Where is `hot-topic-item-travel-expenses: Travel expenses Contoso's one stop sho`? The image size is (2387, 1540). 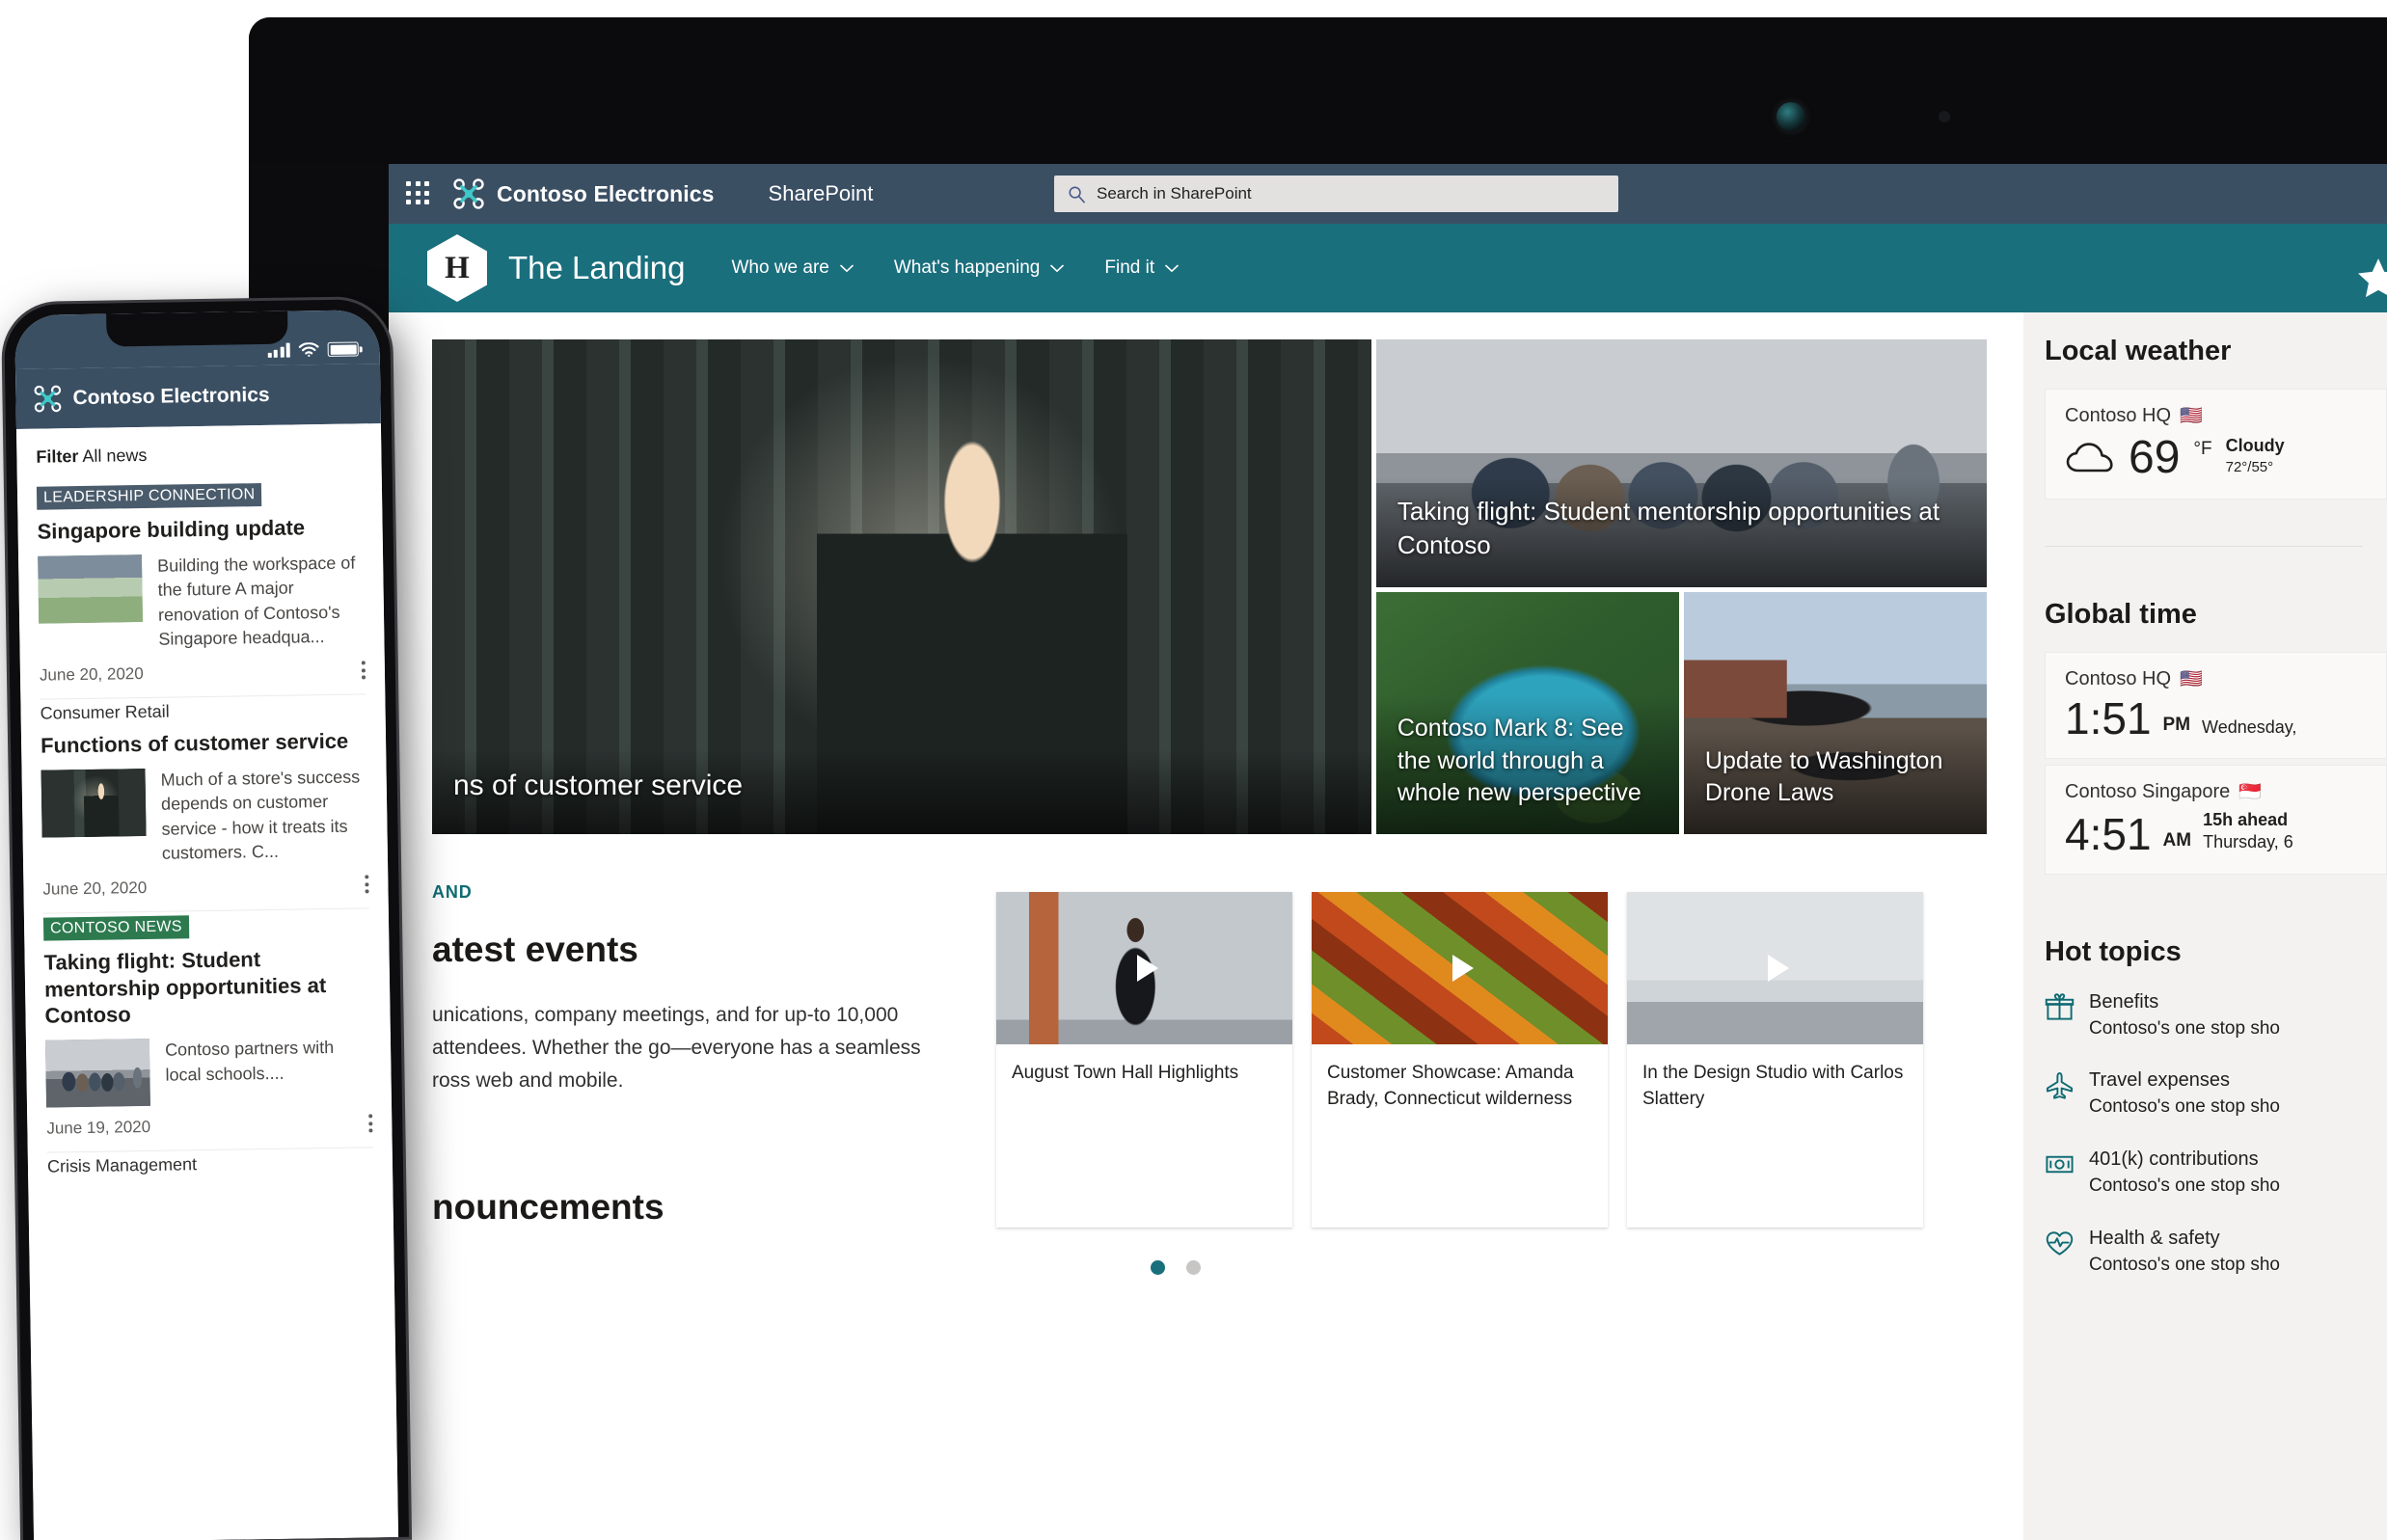
hot-topic-item-travel-expenses: Travel expenses Contoso's one stop sho is located at coordinates (2216, 1093).